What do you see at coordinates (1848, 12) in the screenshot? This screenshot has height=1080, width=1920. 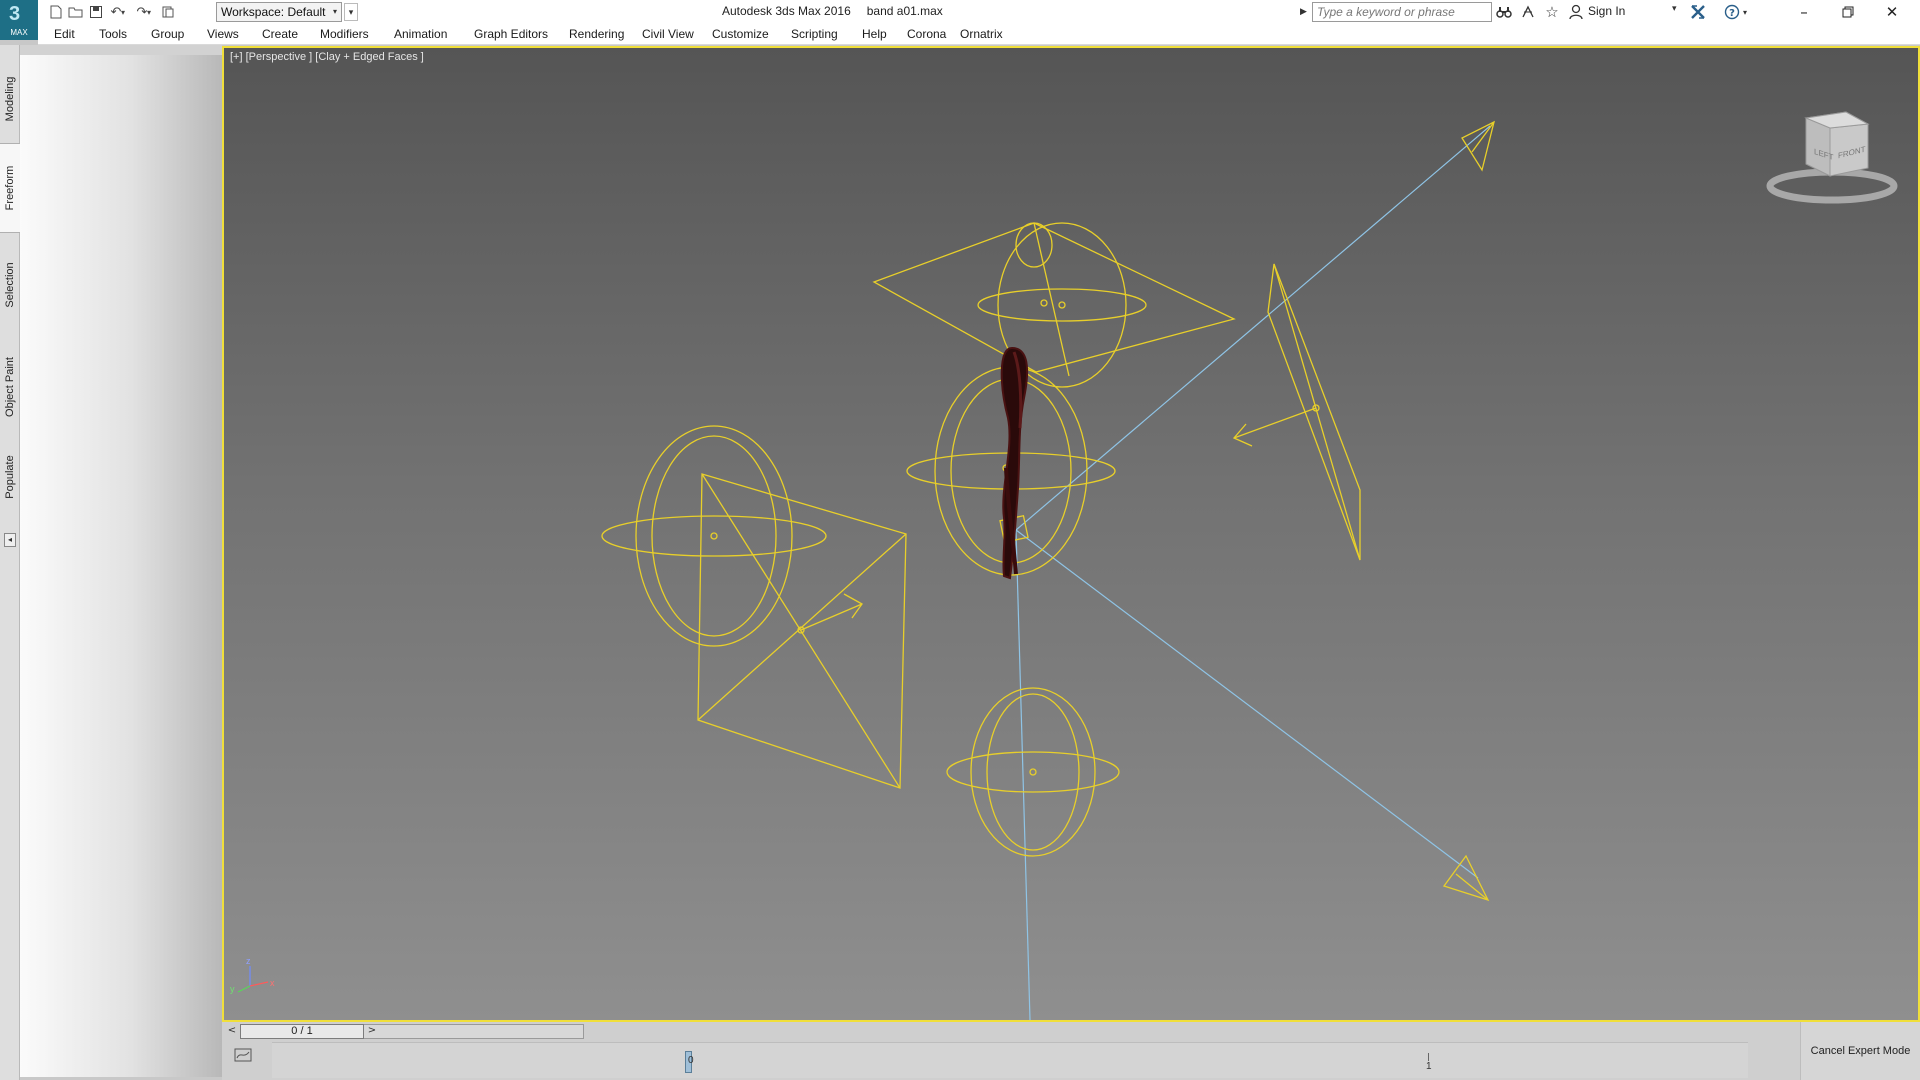 I see `restore-button` at bounding box center [1848, 12].